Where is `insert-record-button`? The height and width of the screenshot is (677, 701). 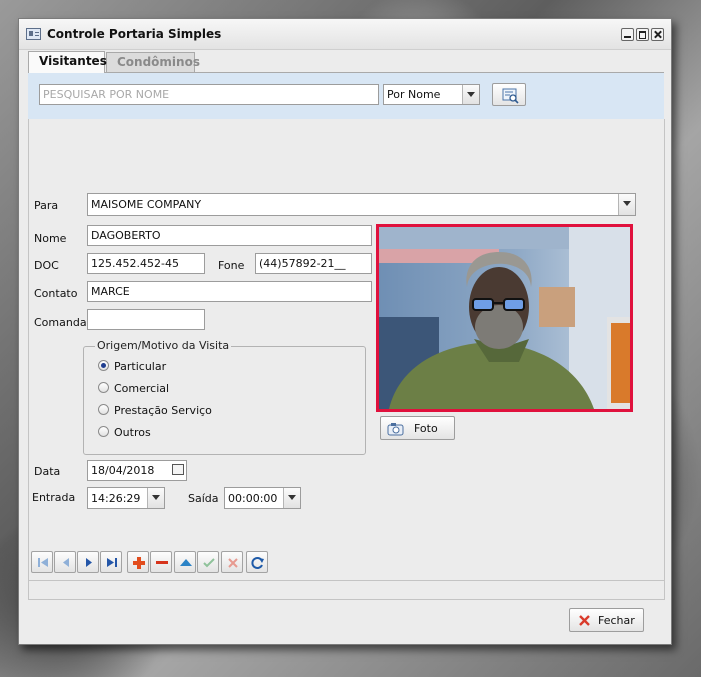 insert-record-button is located at coordinates (138, 562).